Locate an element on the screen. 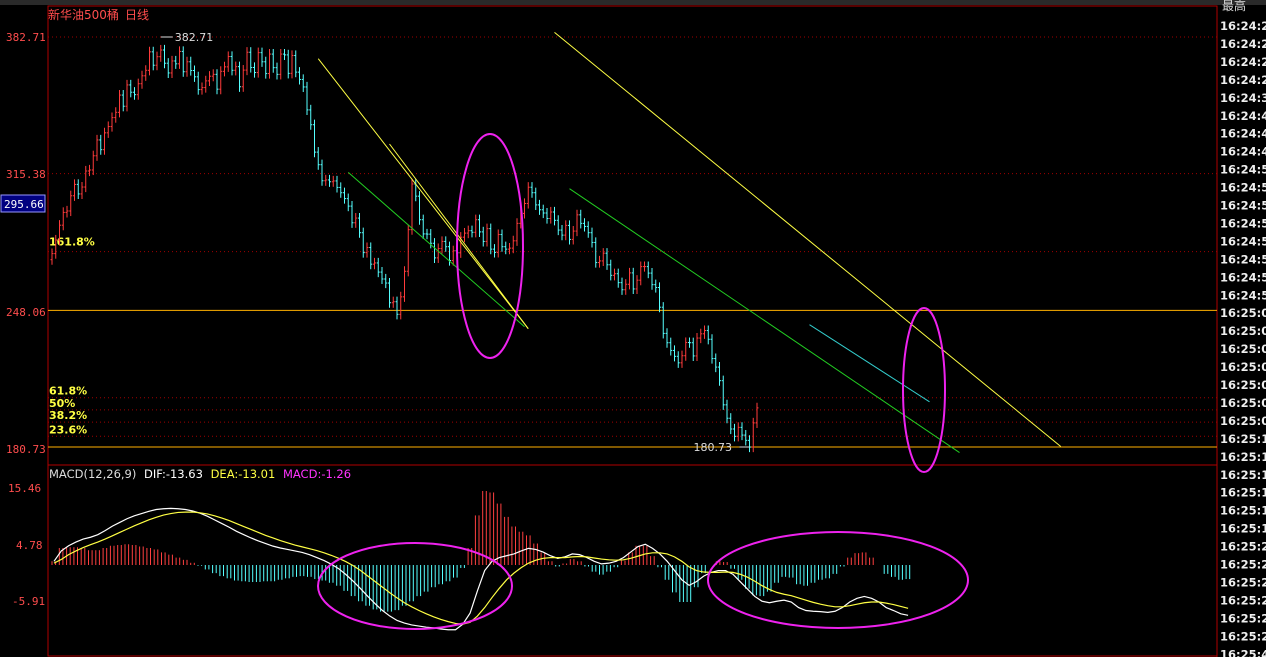 The image size is (1266, 657). current-price-label: 295.66 is located at coordinates (24, 204).